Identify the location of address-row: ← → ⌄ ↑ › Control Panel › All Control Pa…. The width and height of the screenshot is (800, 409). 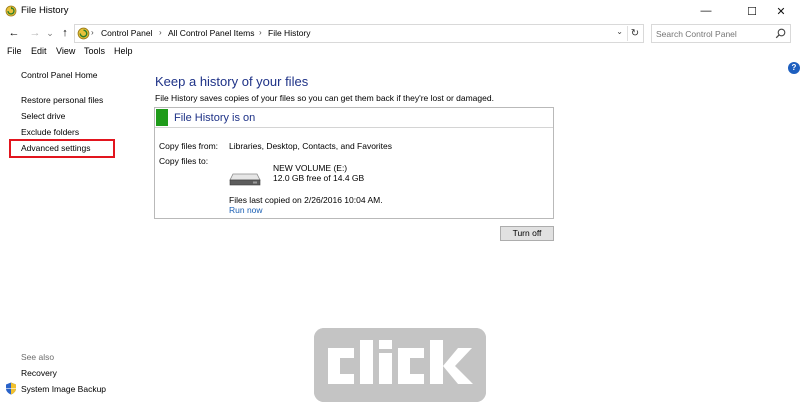
(400, 33).